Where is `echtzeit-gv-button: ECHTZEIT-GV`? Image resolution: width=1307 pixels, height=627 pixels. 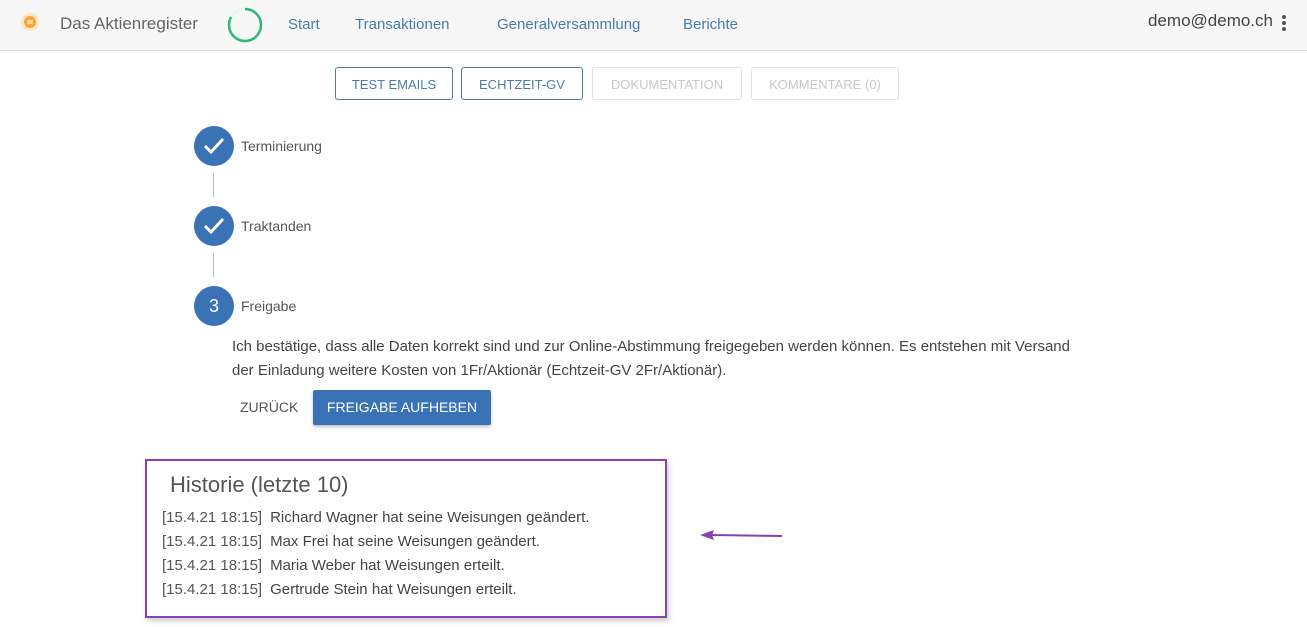 echtzeit-gv-button: ECHTZEIT-GV is located at coordinates (522, 83).